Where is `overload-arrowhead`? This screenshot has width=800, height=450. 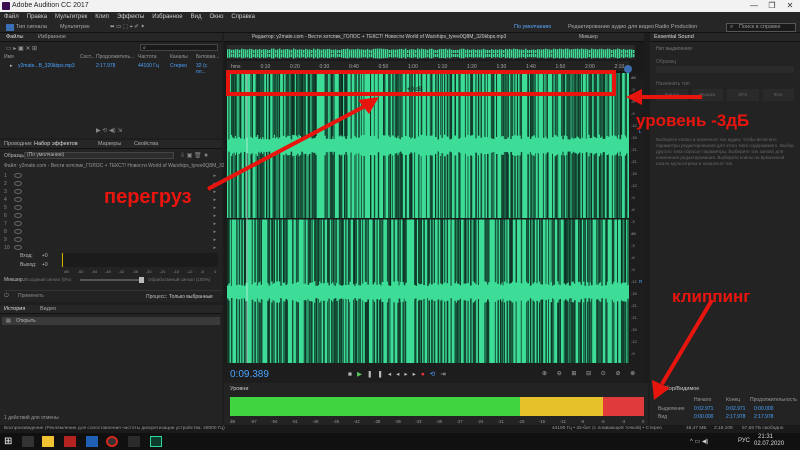
overload-arrowhead is located at coordinates (368, 105).